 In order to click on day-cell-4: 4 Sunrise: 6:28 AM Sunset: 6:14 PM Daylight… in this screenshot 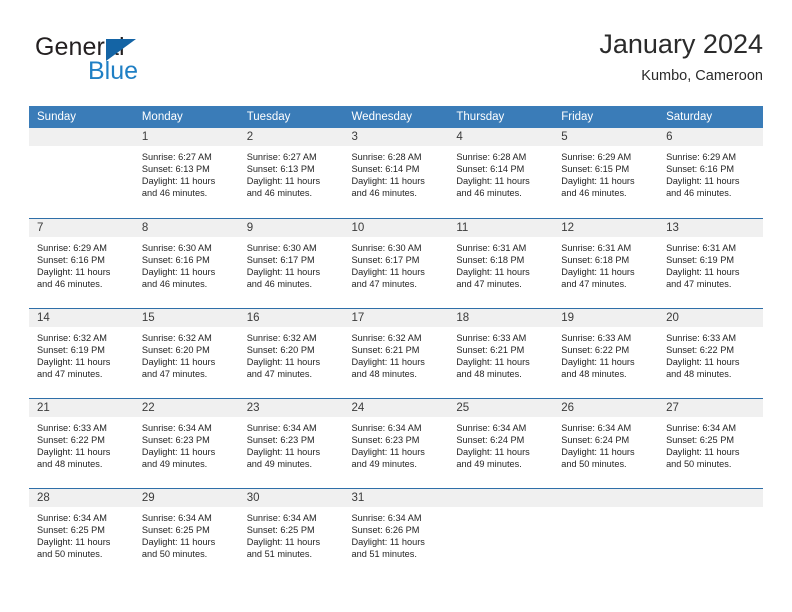, I will do `click(501, 173)`.